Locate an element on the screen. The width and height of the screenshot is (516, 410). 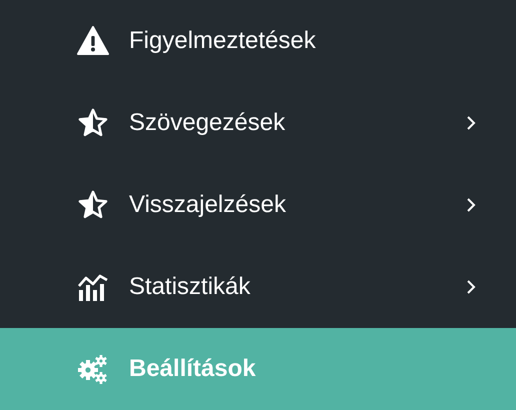
menu-label: Figyelmeztetések is located at coordinates (223, 41).